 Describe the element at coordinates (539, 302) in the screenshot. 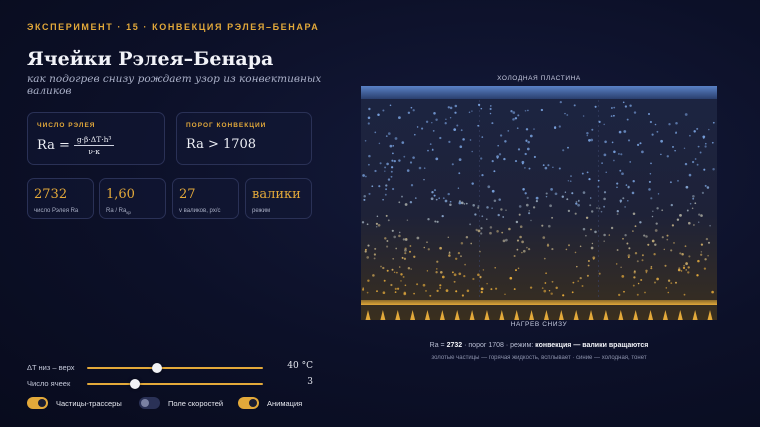

I see `hot-plate` at that location.